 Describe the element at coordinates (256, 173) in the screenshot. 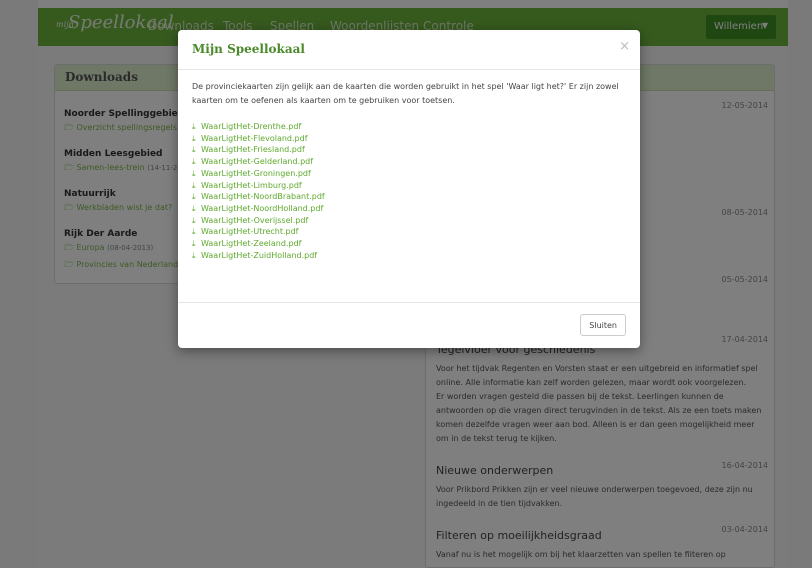

I see `pdf-file-name: WaarLigtHet-Groningen.pdf` at that location.